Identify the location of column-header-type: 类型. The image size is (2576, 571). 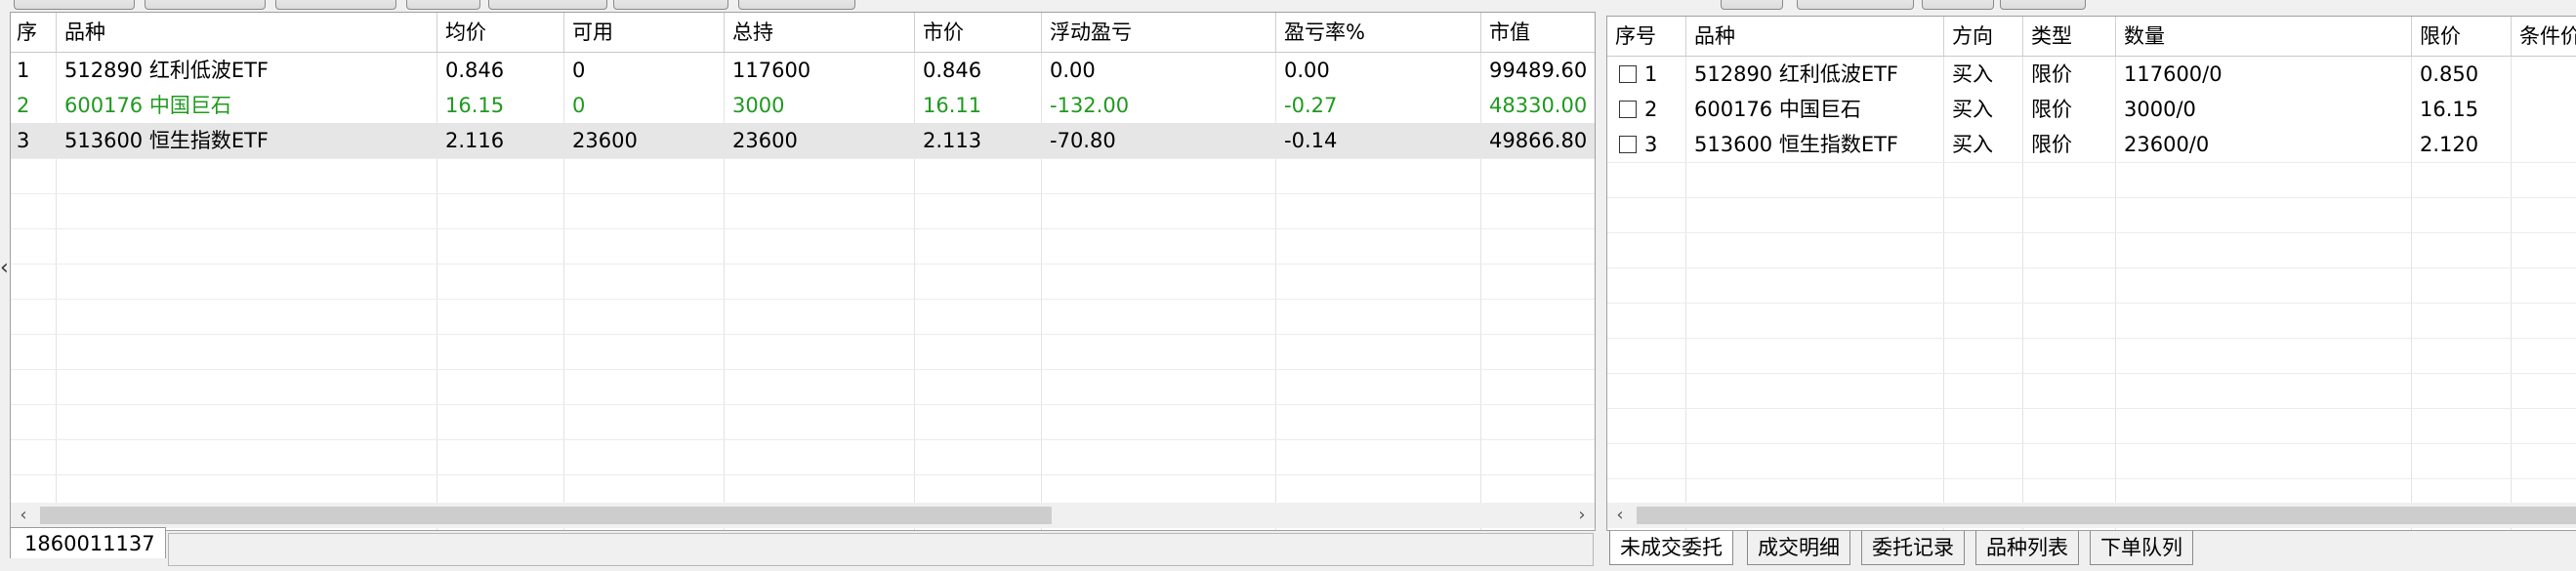
(2069, 36).